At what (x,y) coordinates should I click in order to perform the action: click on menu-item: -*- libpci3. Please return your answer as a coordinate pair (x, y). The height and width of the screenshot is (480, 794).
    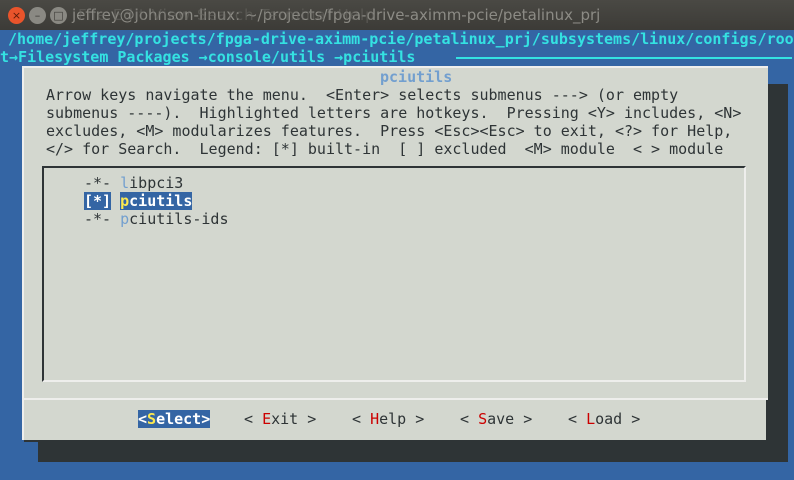
    Looking at the image, I should click on (133, 183).